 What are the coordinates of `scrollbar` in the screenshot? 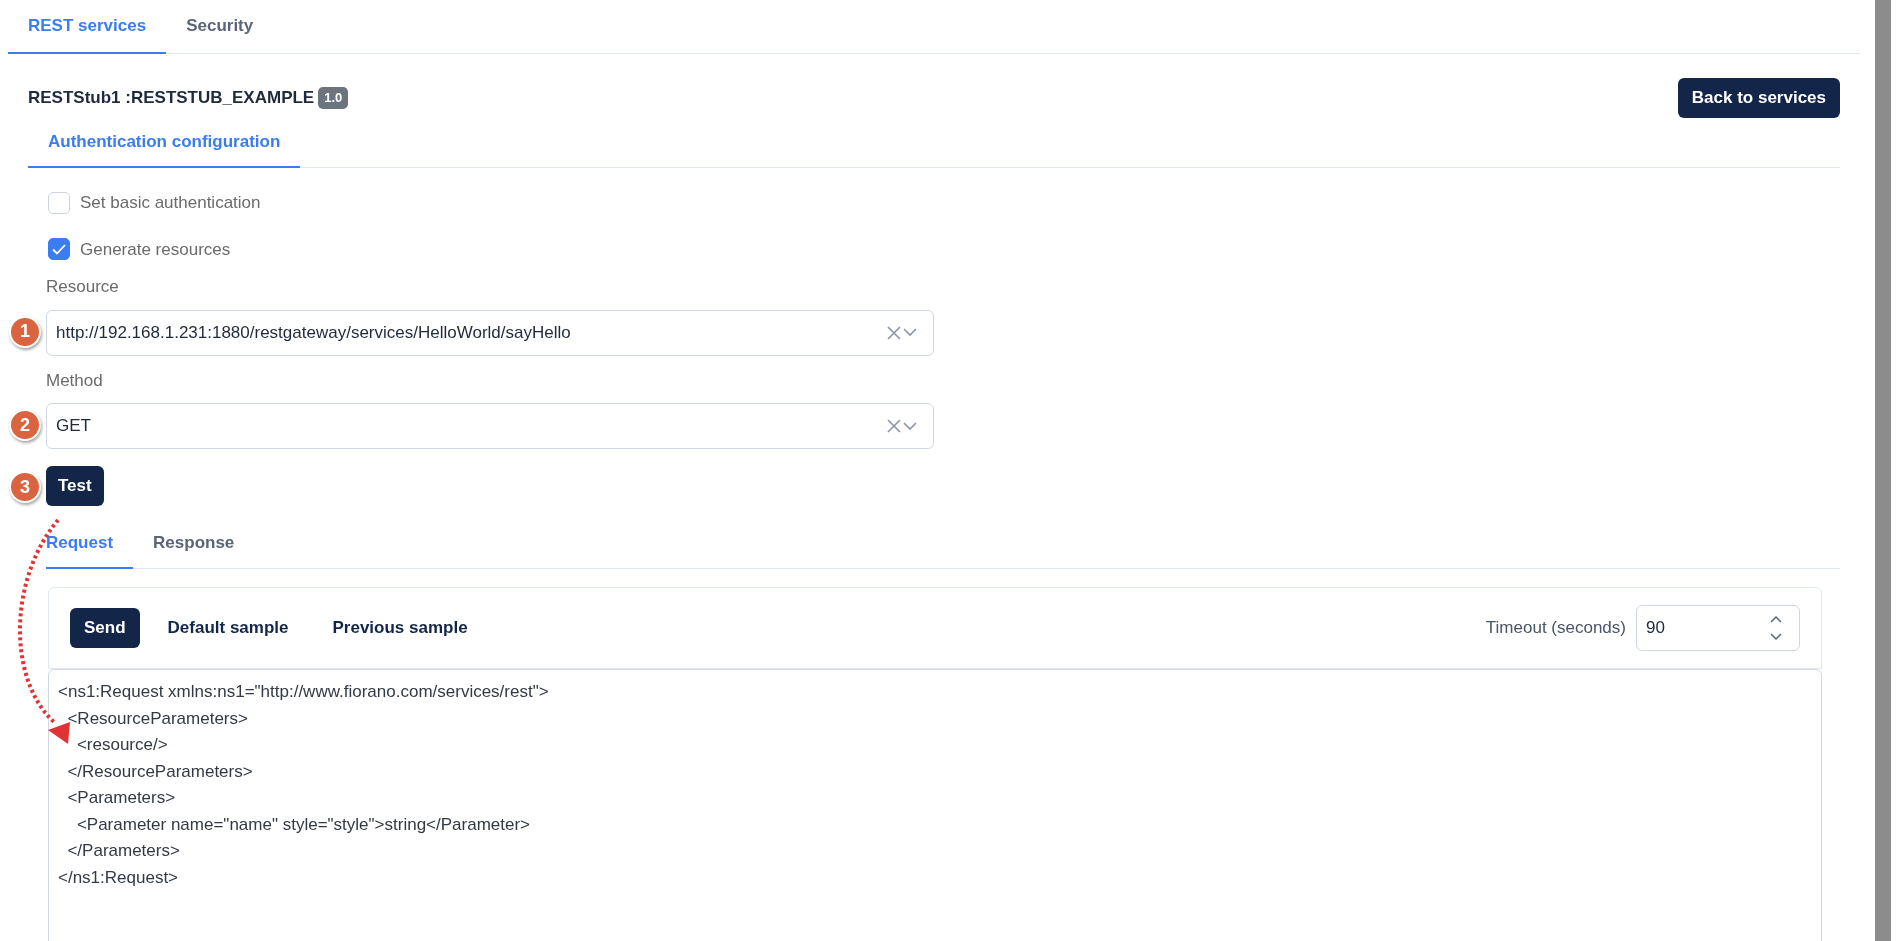 It's located at (1883, 470).